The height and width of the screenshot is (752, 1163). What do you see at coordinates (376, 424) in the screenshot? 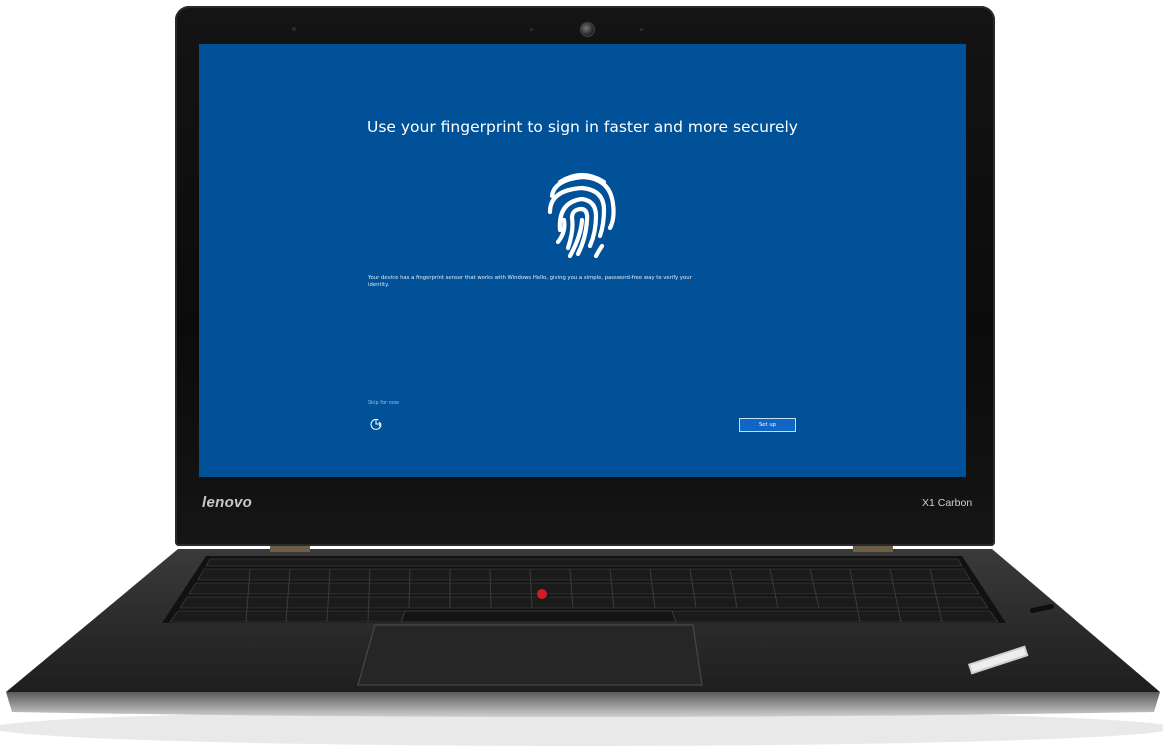
I see `ease-of-access-icon` at bounding box center [376, 424].